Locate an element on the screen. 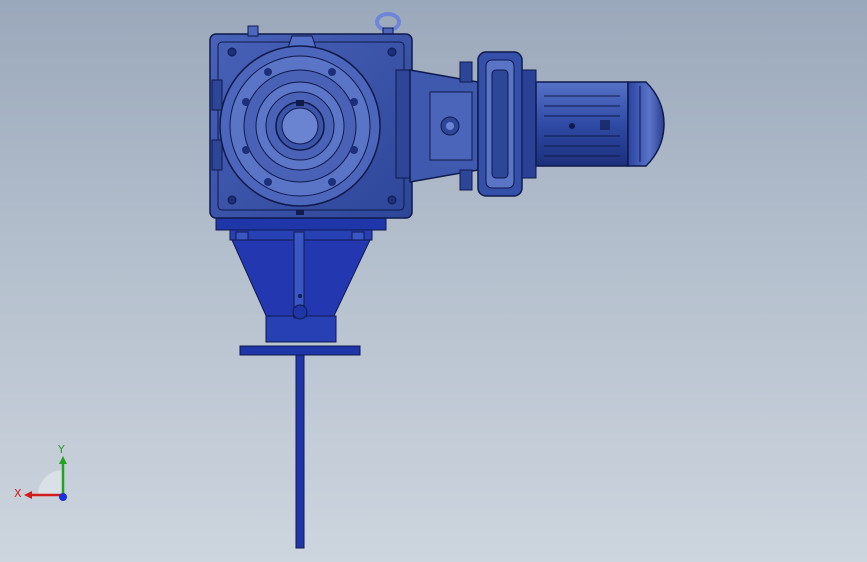 Image resolution: width=867 pixels, height=562 pixels. motor-fan-cover is located at coordinates (646, 124).